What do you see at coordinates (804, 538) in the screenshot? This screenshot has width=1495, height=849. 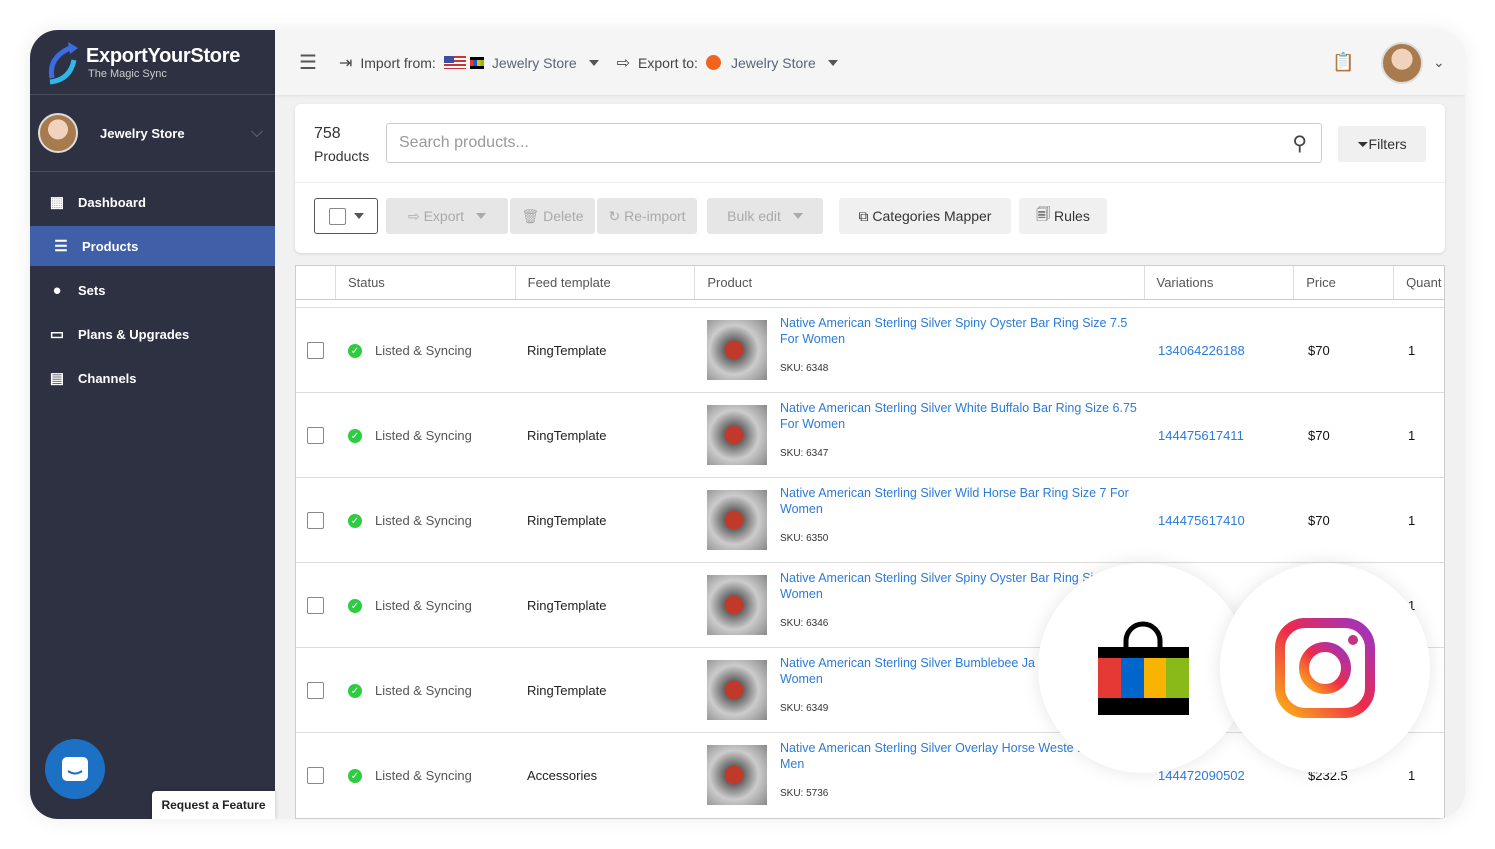 I see `product-sku: SKU: 6350` at bounding box center [804, 538].